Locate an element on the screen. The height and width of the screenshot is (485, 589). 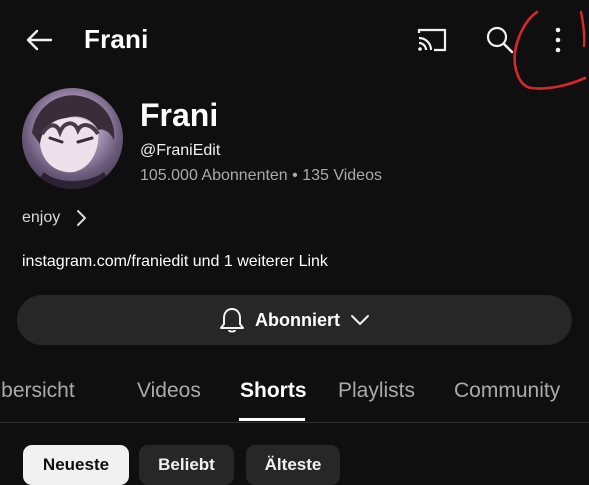
page-title: Frani is located at coordinates (116, 39).